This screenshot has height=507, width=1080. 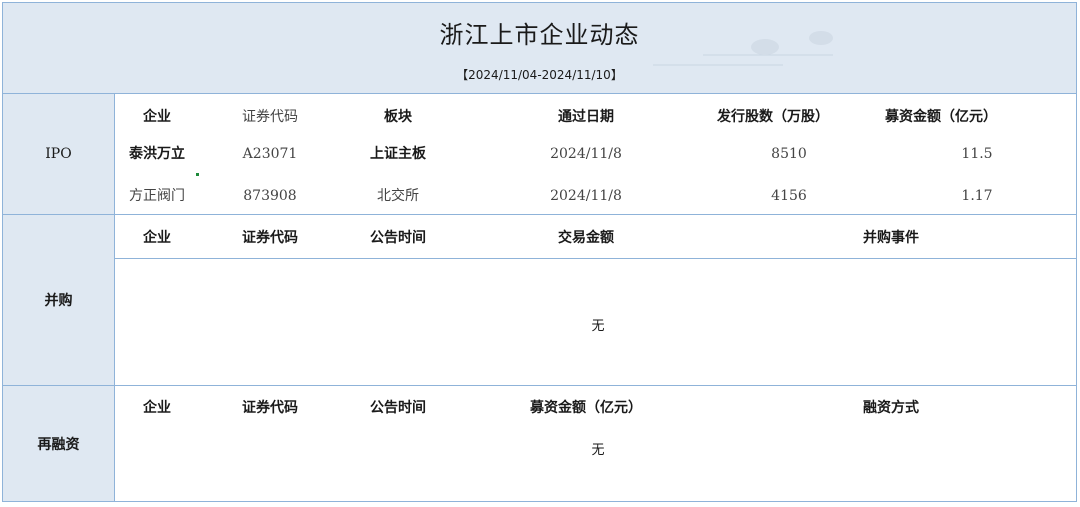 What do you see at coordinates (59, 443) in the screenshot?
I see `refinancing-label: 再融资` at bounding box center [59, 443].